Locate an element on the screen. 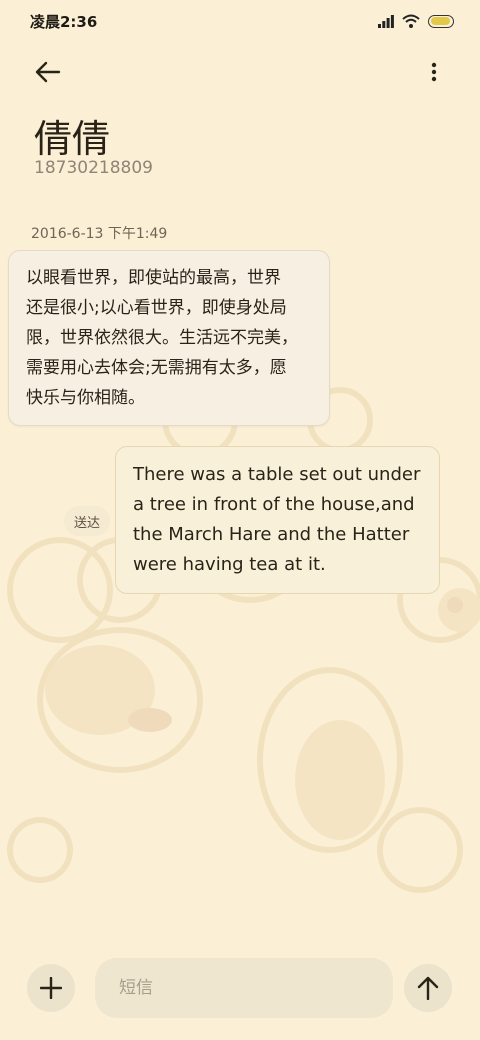 This screenshot has width=480, height=1040. composer-bar is located at coordinates (240, 987).